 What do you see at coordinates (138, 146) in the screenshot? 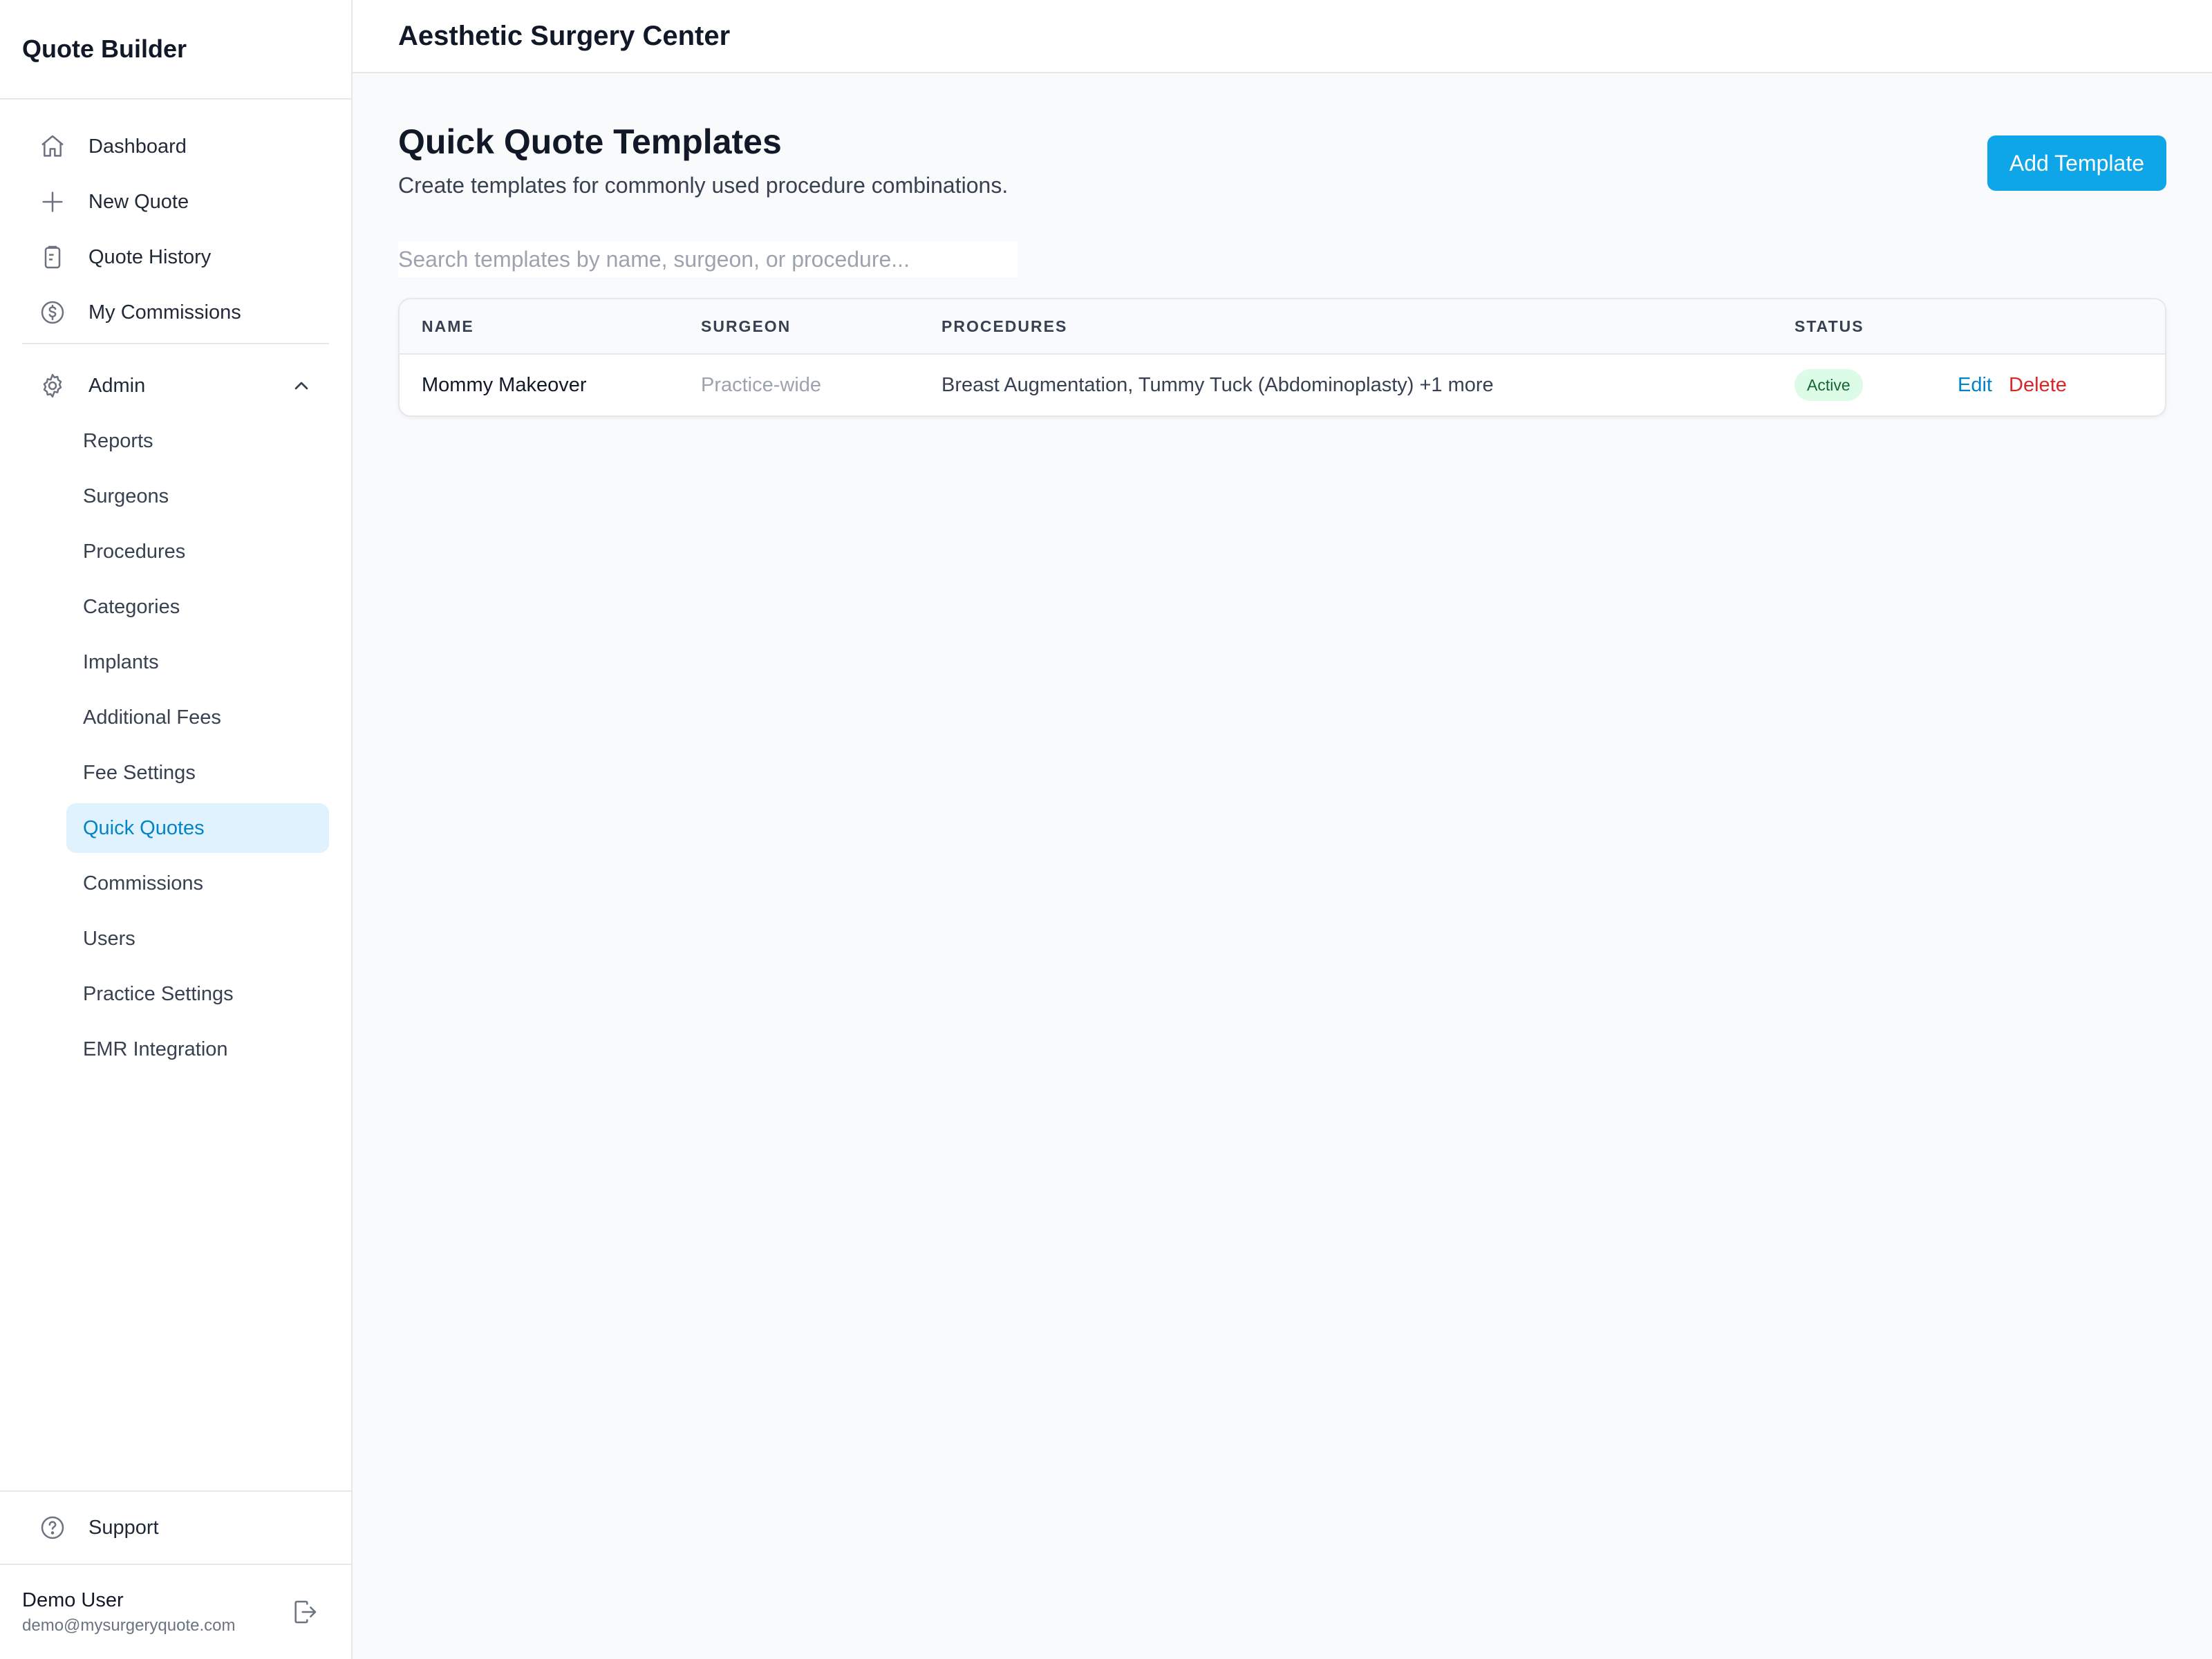
I see `sidebar-item-label: Dashboard` at bounding box center [138, 146].